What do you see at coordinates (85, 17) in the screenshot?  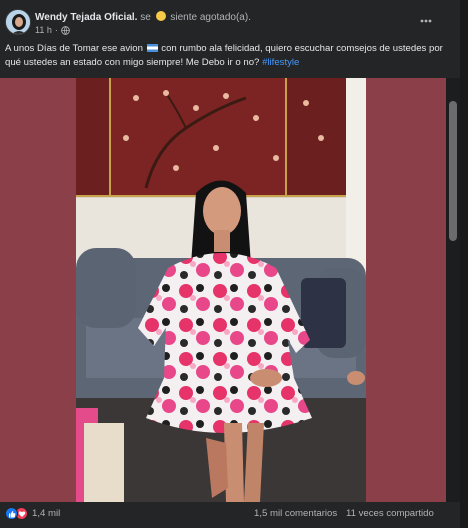 I see `author-name: Wendy Tejada Oficial` at bounding box center [85, 17].